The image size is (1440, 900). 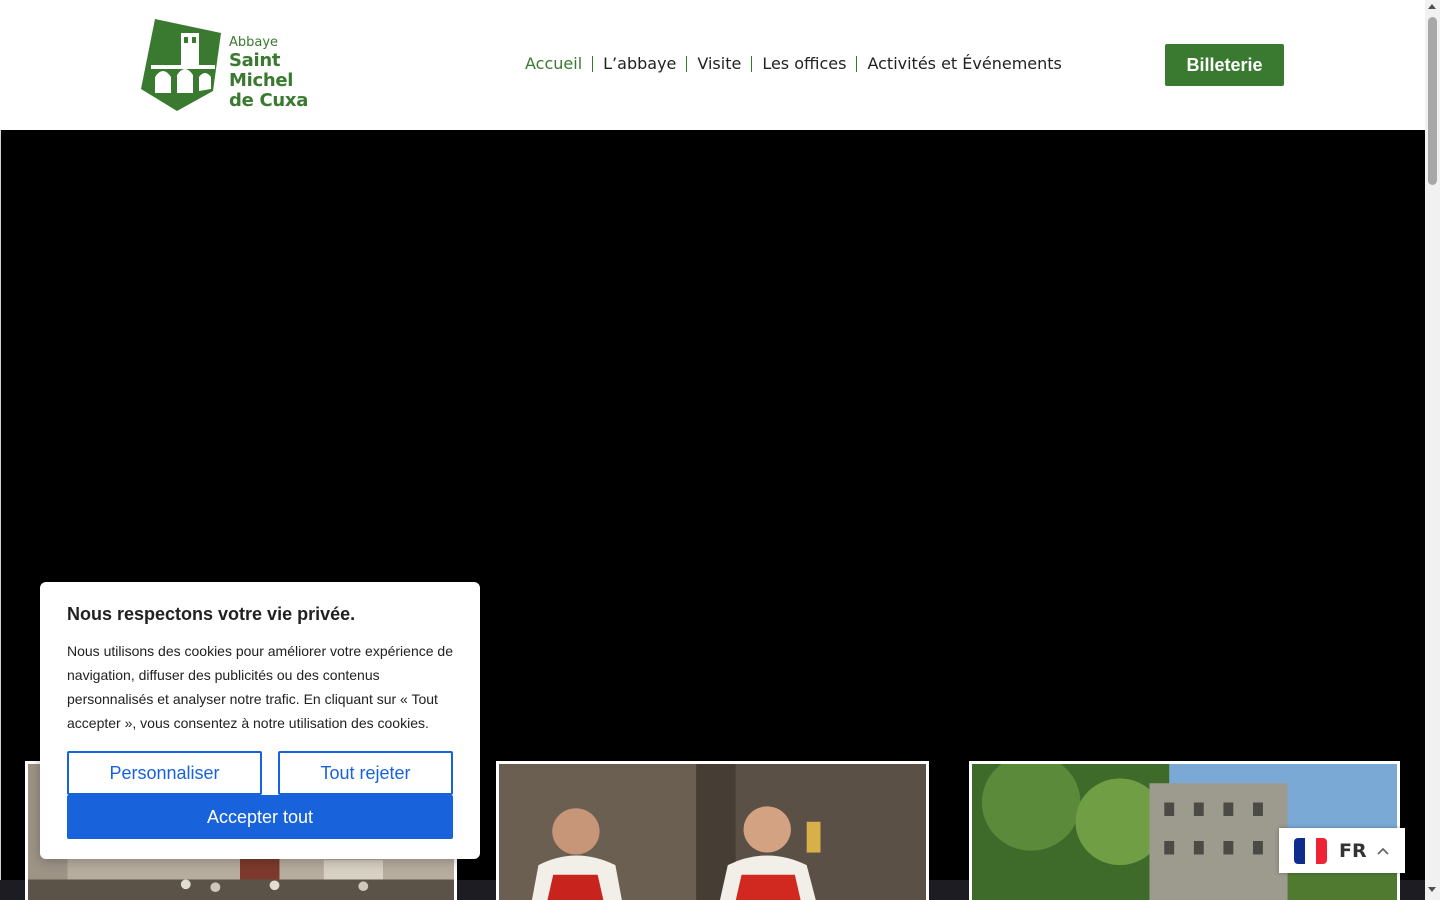 What do you see at coordinates (1299, 850) in the screenshot?
I see `flag-stripe-blue` at bounding box center [1299, 850].